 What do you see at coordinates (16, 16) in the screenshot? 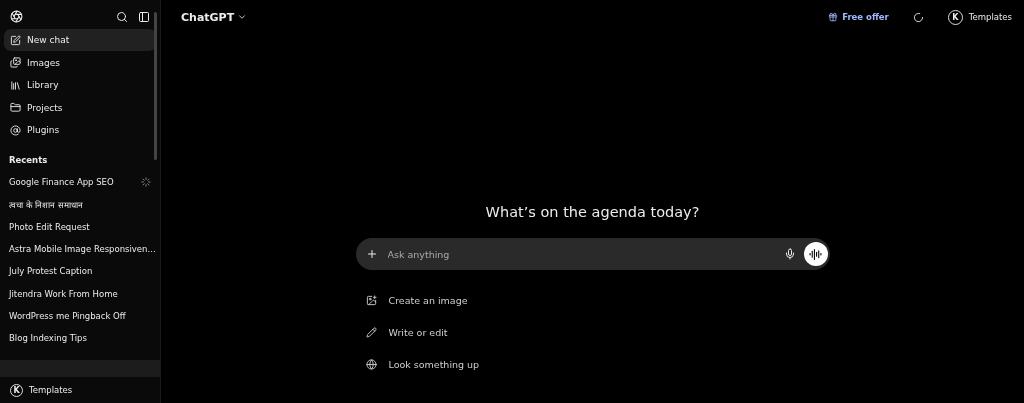
I see `logo-icon` at bounding box center [16, 16].